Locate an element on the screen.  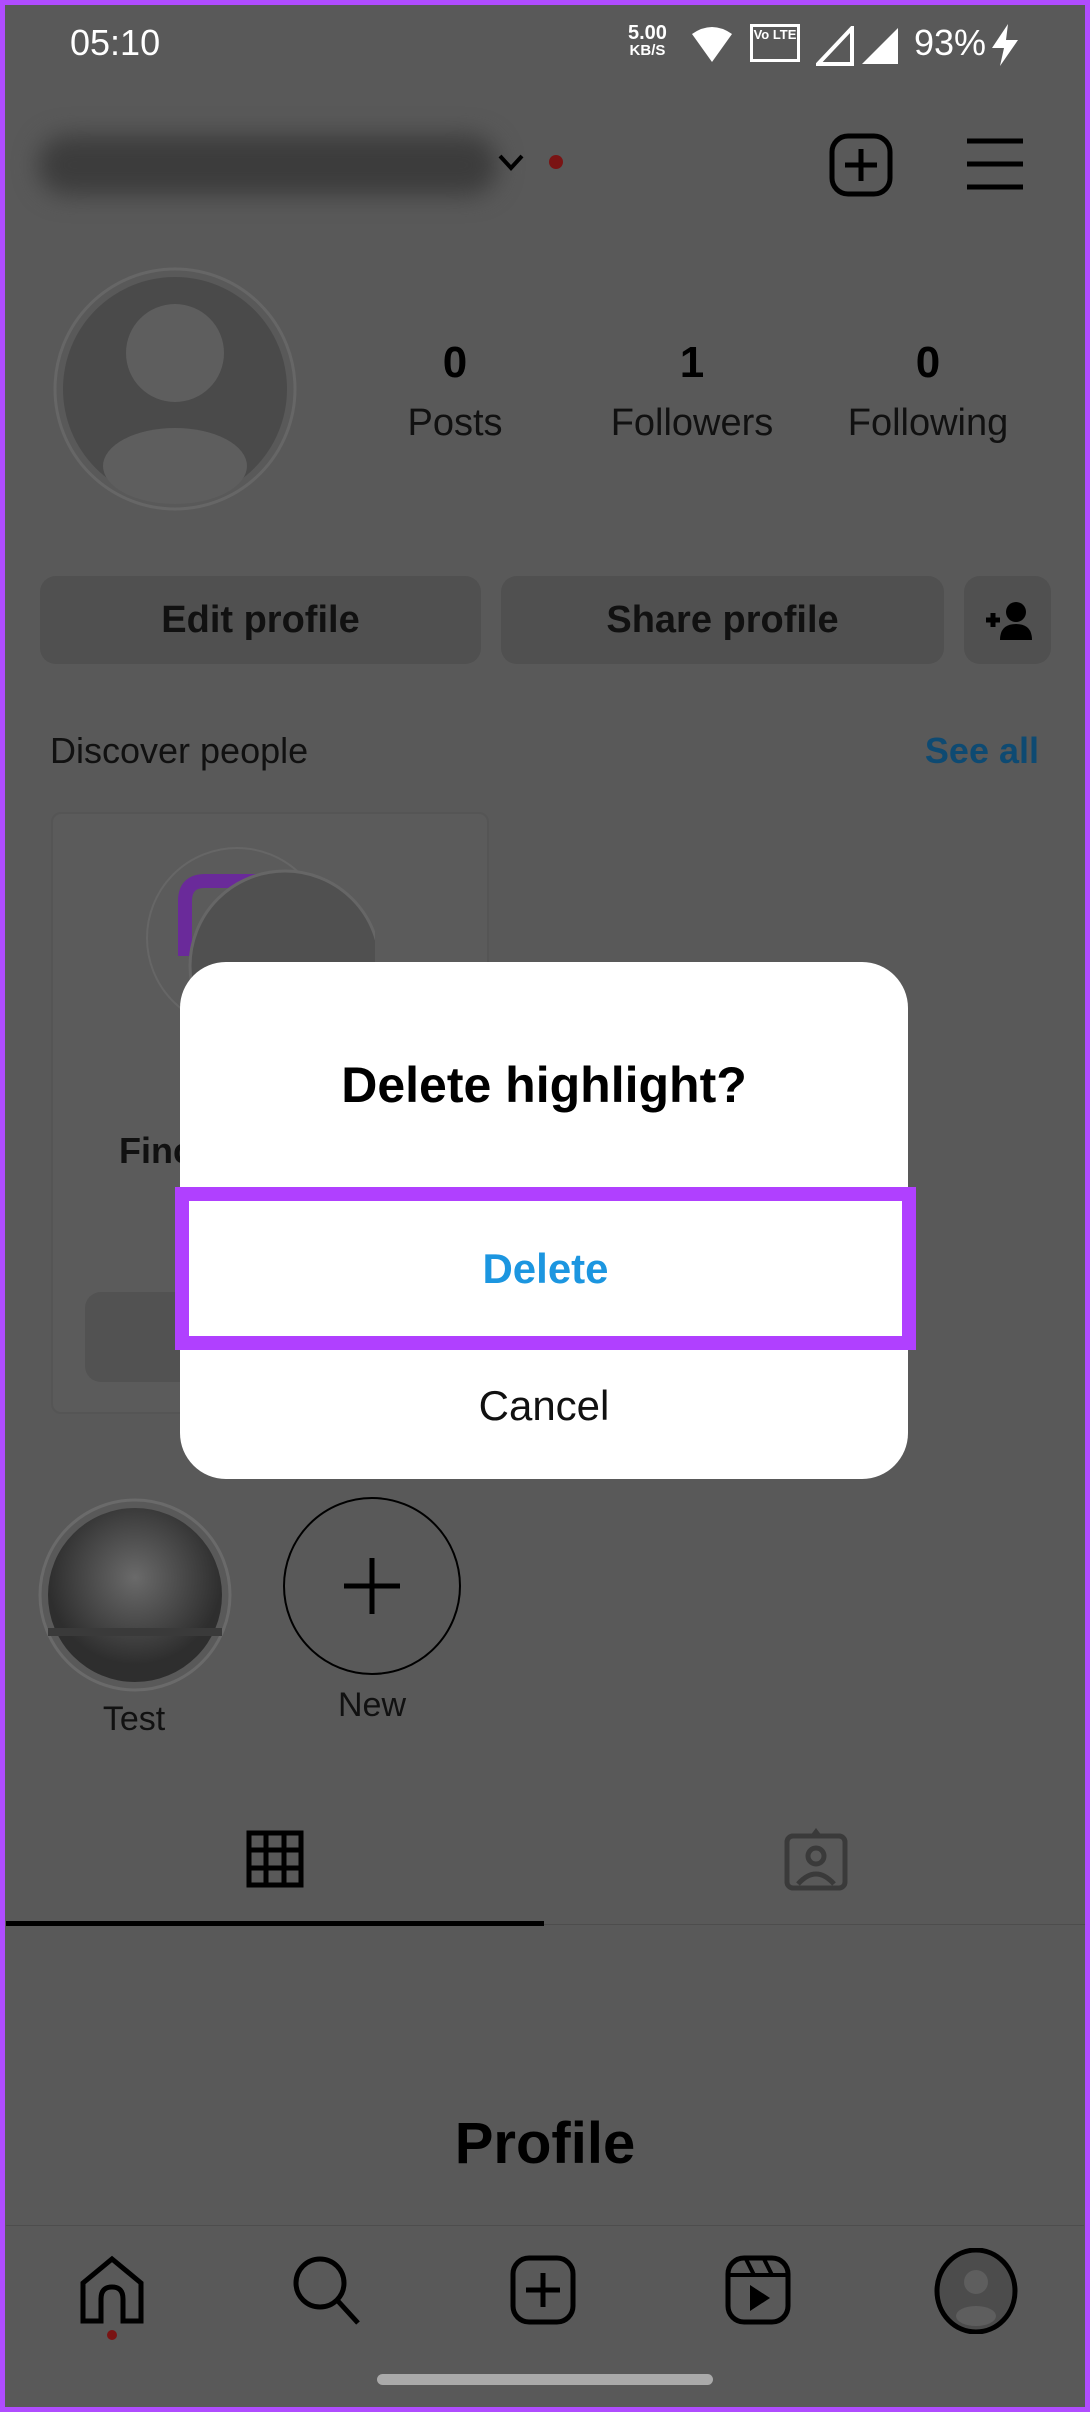
add-person-icon is located at coordinates (1008, 621).